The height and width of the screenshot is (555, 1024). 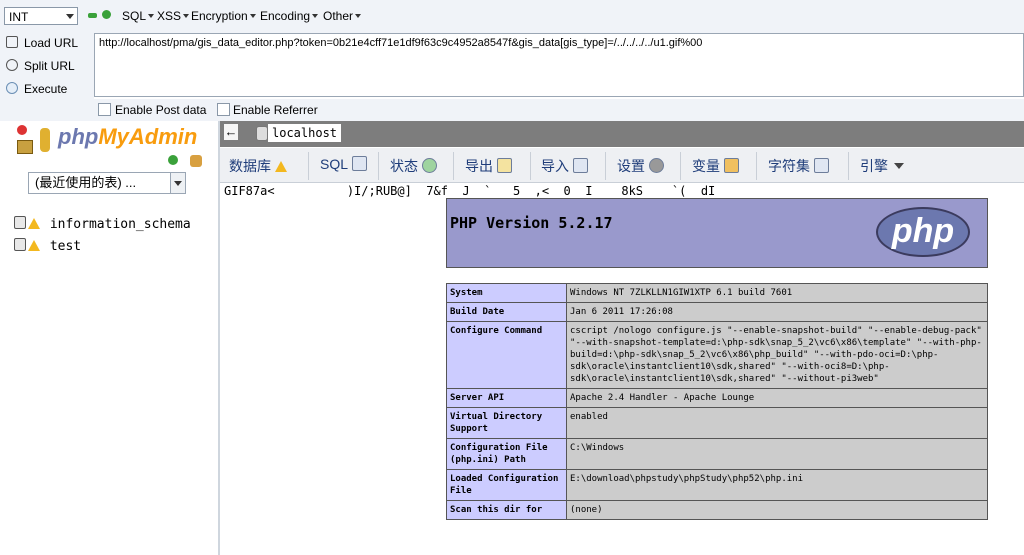 What do you see at coordinates (259, 166) in the screenshot?
I see `tab-databases: 数据库` at bounding box center [259, 166].